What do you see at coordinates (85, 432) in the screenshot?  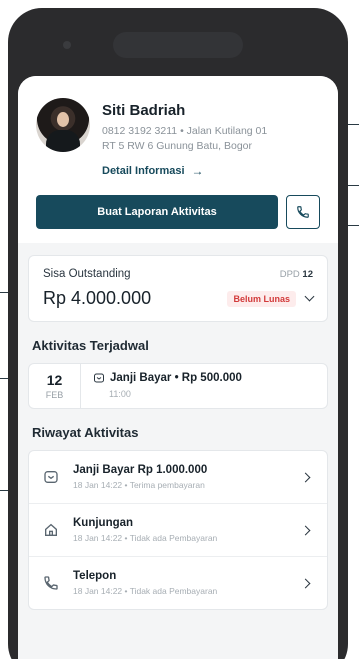 I see `history-section-title: Riwayat Aktivitas` at bounding box center [85, 432].